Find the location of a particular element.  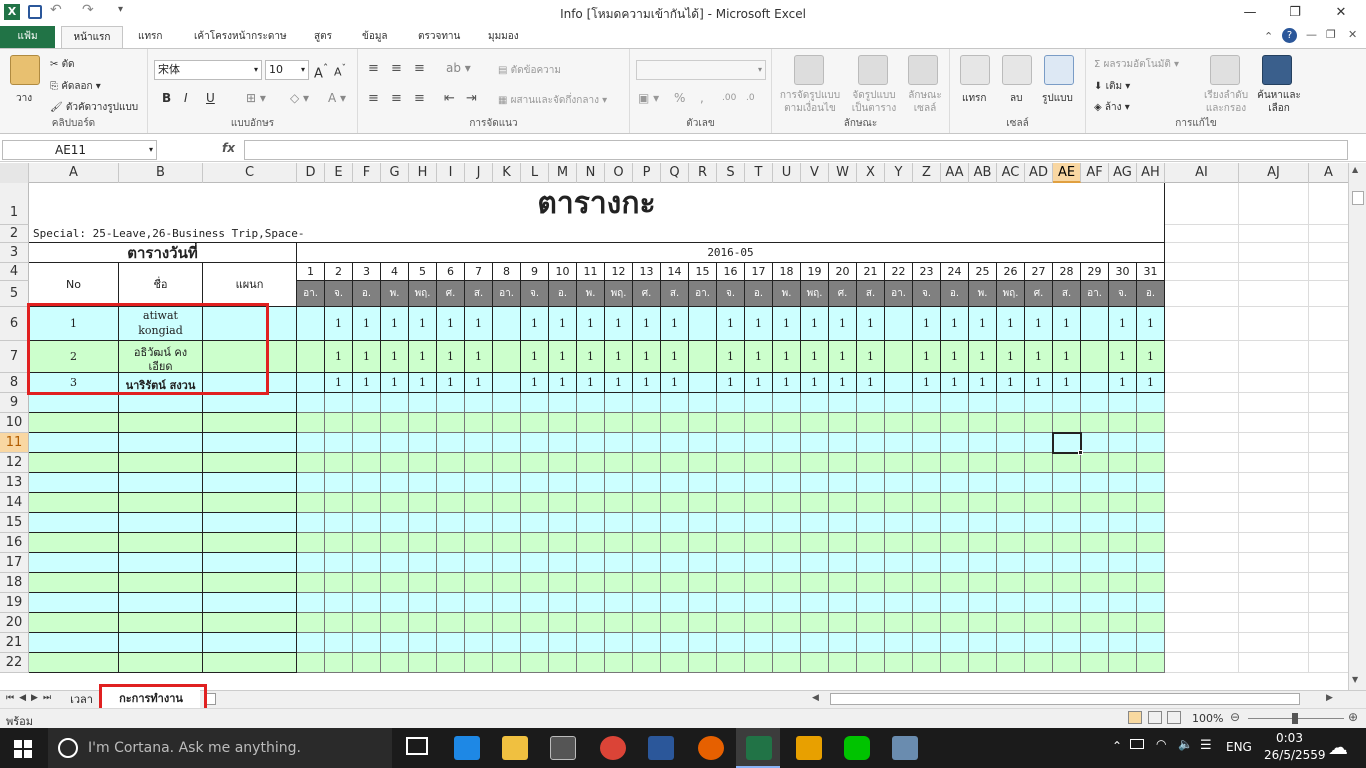

row-header: 16 is located at coordinates (14, 543).